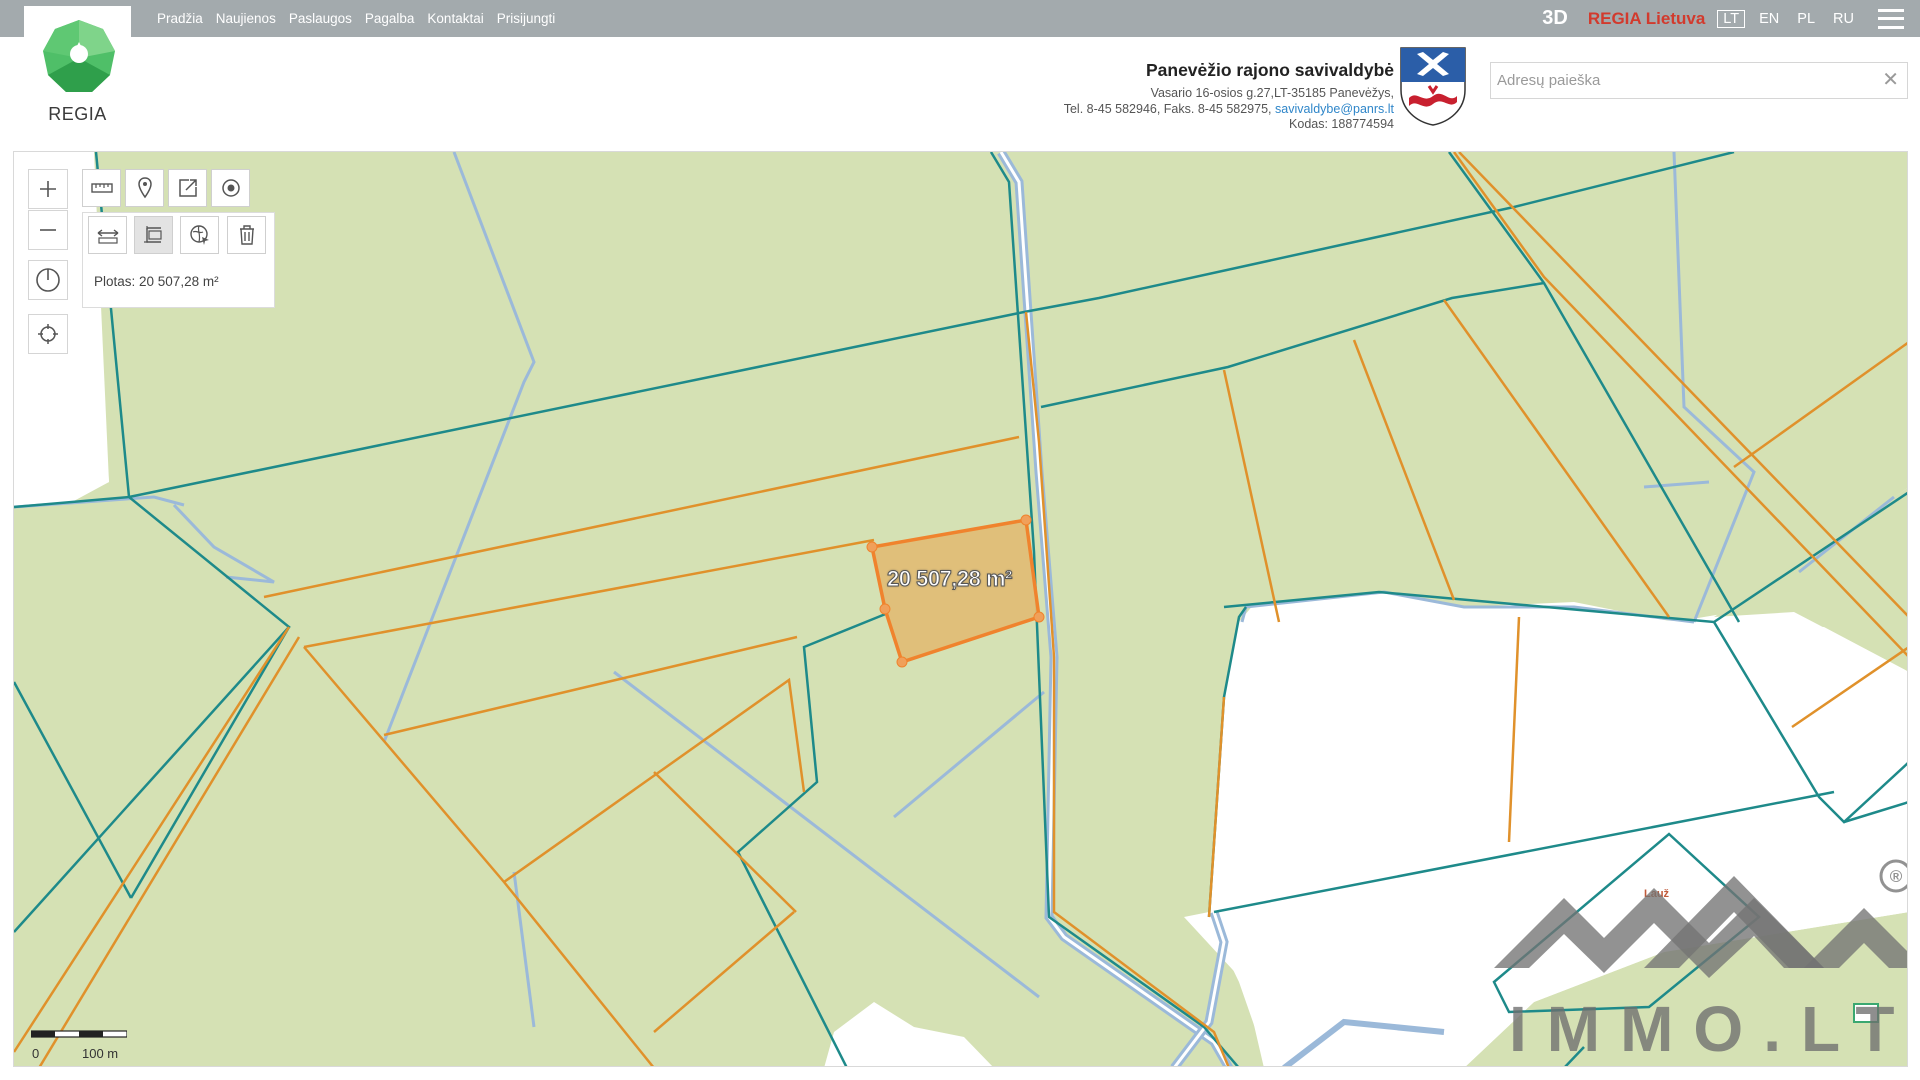 This screenshot has height=1080, width=1920. I want to click on marker-tool-button, so click(144, 188).